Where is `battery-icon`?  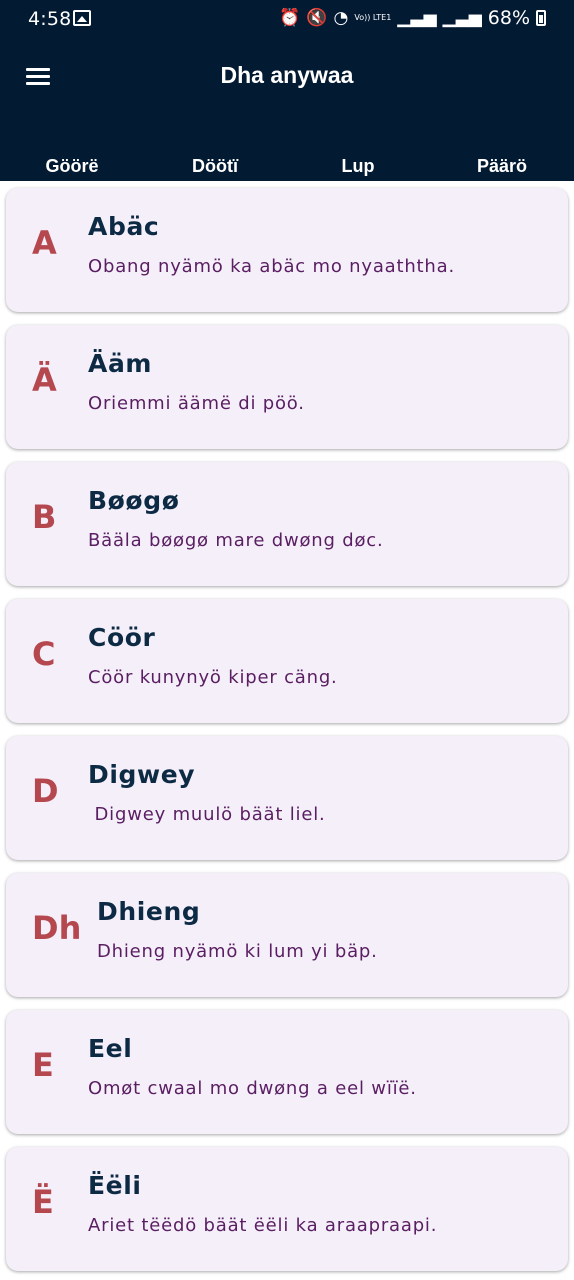 battery-icon is located at coordinates (541, 18).